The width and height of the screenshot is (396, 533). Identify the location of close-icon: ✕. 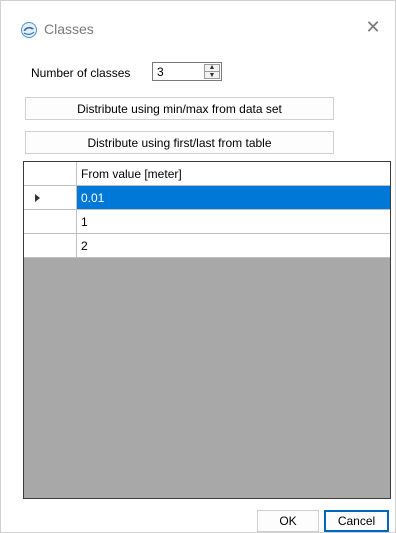
(373, 27).